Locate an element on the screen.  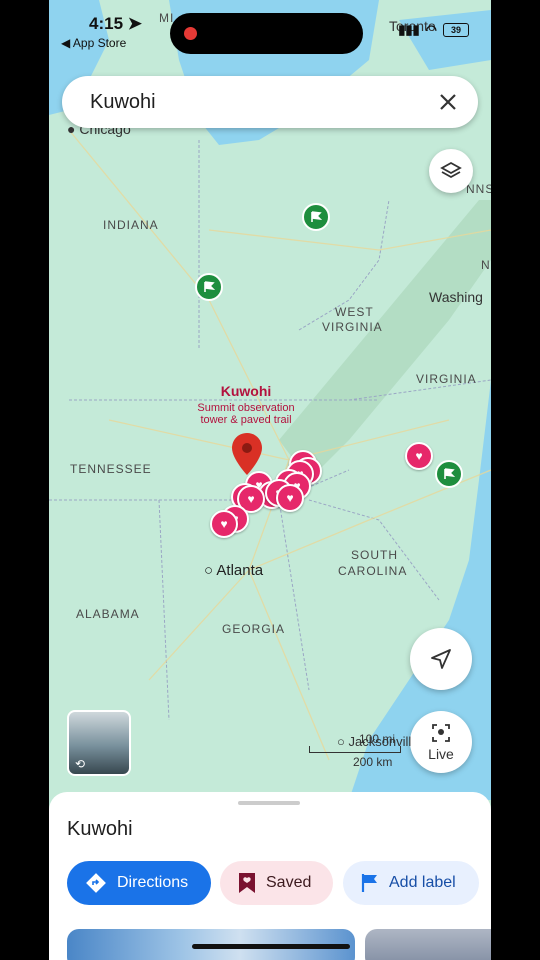
map-pin-icon is located at coordinates (247, 454).